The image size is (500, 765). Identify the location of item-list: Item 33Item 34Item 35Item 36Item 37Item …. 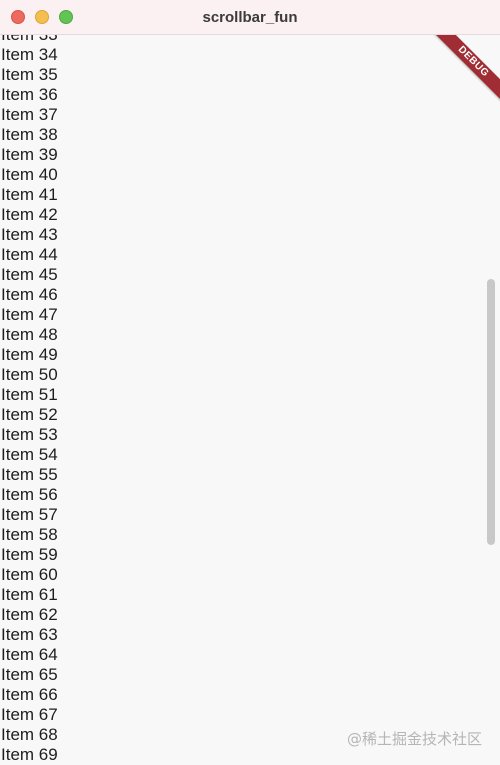
(29, 400).